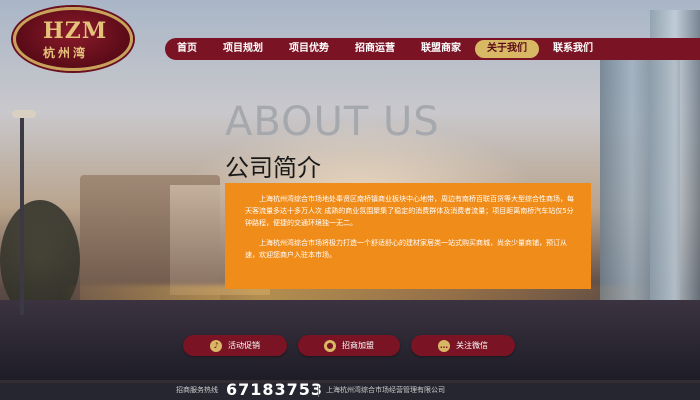 This screenshot has height=400, width=700. What do you see at coordinates (22, 215) in the screenshot?
I see `street-lamp` at bounding box center [22, 215].